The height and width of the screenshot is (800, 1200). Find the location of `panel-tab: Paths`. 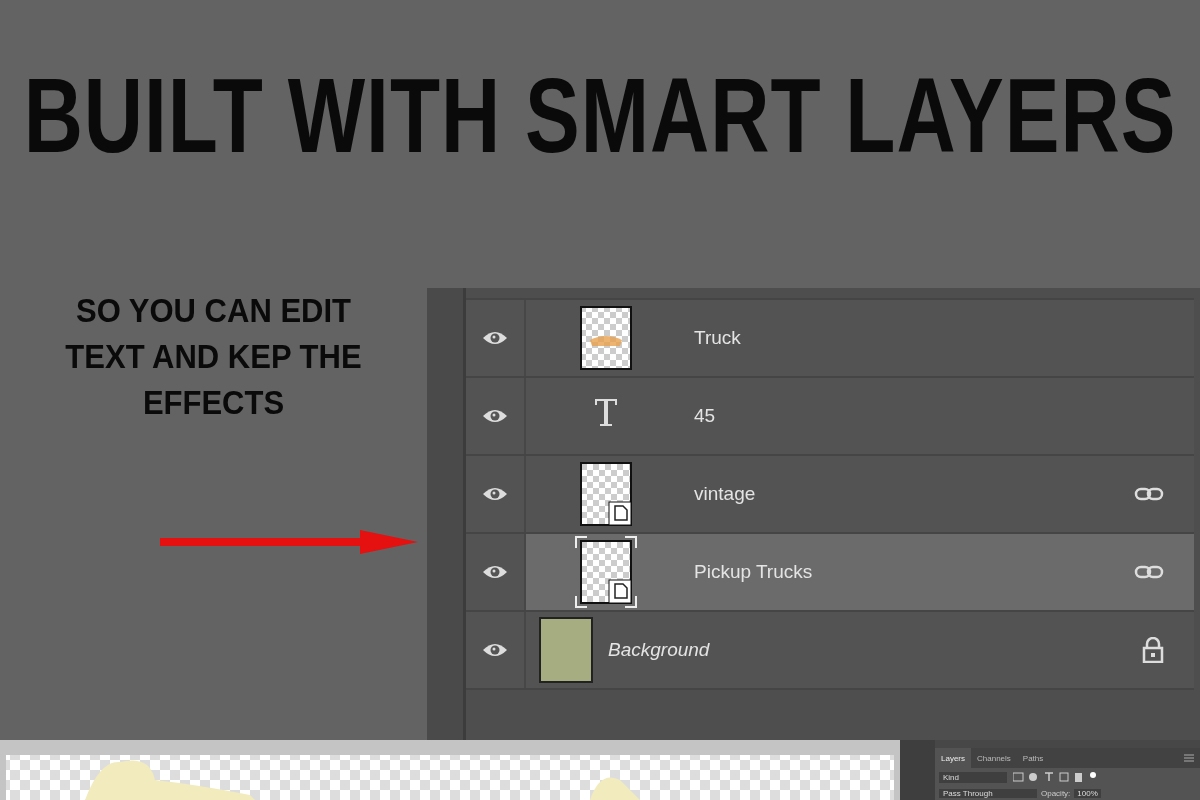

panel-tab: Paths is located at coordinates (1033, 758).